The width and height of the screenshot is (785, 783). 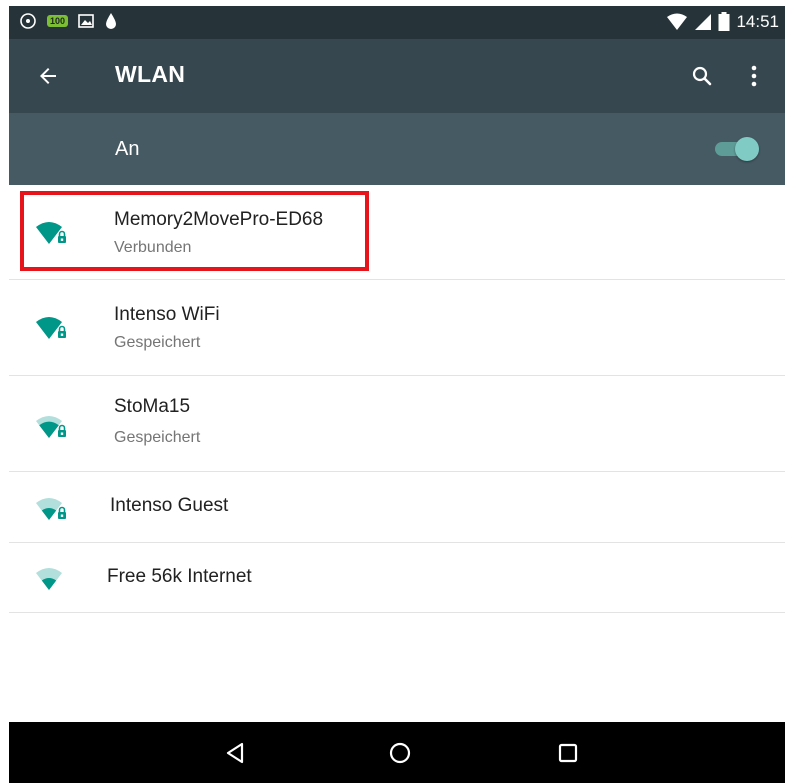 I want to click on battery-icon, so click(x=724, y=22).